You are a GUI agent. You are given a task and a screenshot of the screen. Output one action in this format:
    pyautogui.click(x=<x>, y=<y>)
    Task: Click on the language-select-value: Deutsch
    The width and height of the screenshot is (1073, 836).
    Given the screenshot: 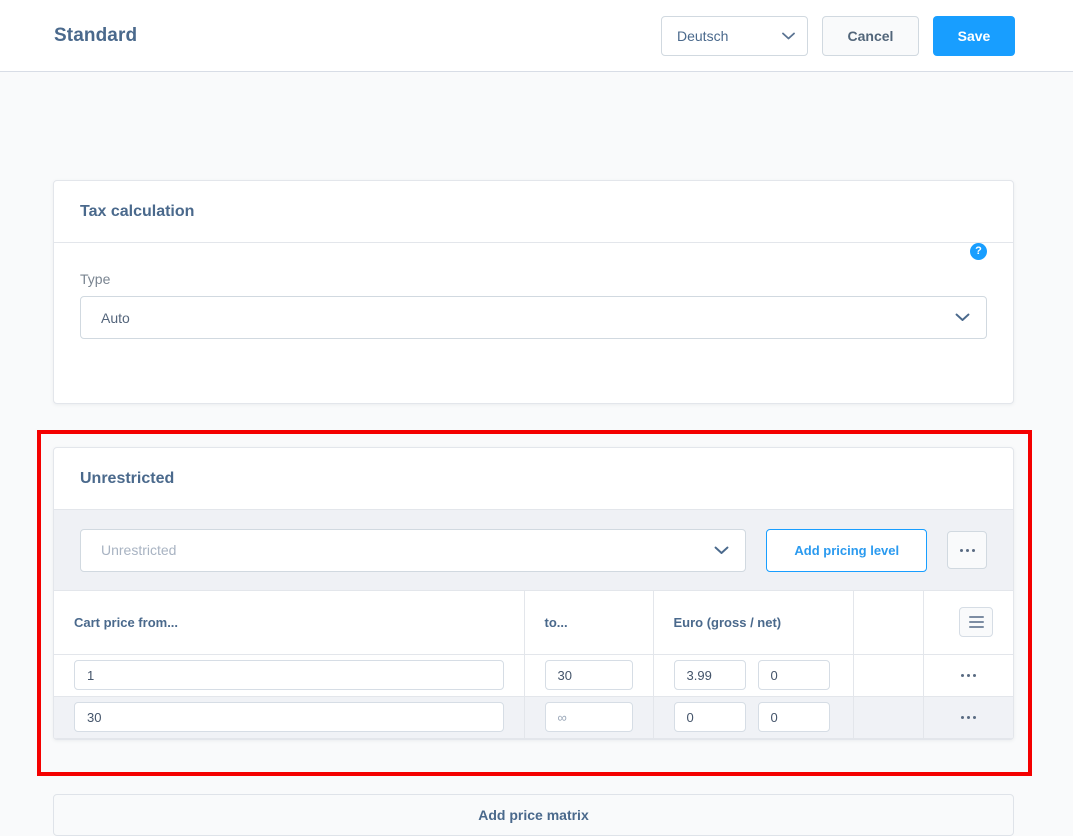 What is the action you would take?
    pyautogui.click(x=703, y=35)
    